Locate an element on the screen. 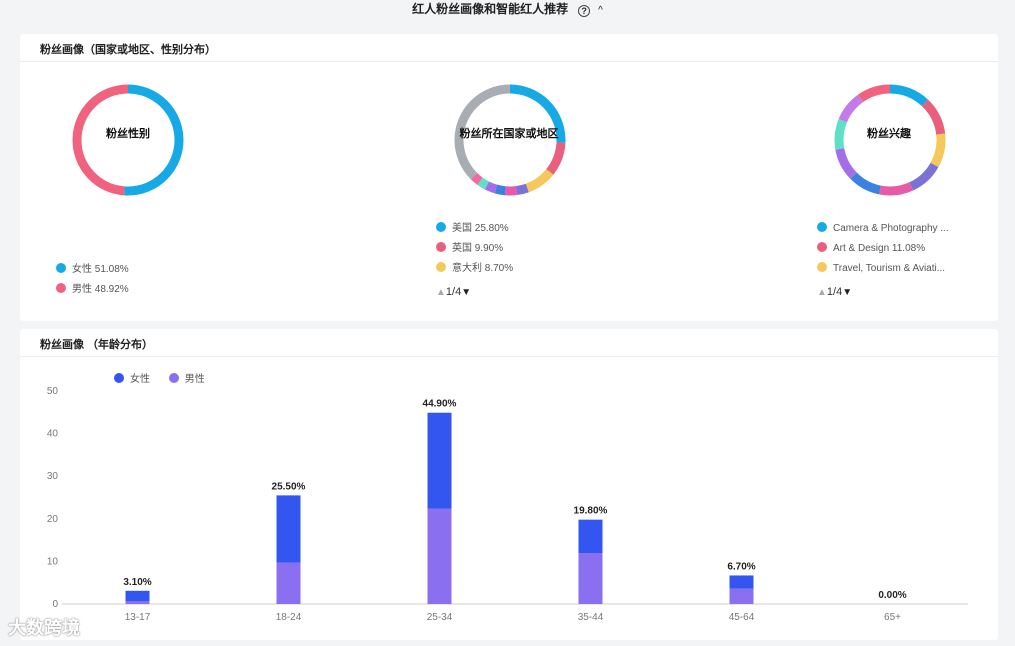 This screenshot has height=646, width=1015. card-title: 粉丝画像（国家或地区、性别分布） is located at coordinates (128, 50).